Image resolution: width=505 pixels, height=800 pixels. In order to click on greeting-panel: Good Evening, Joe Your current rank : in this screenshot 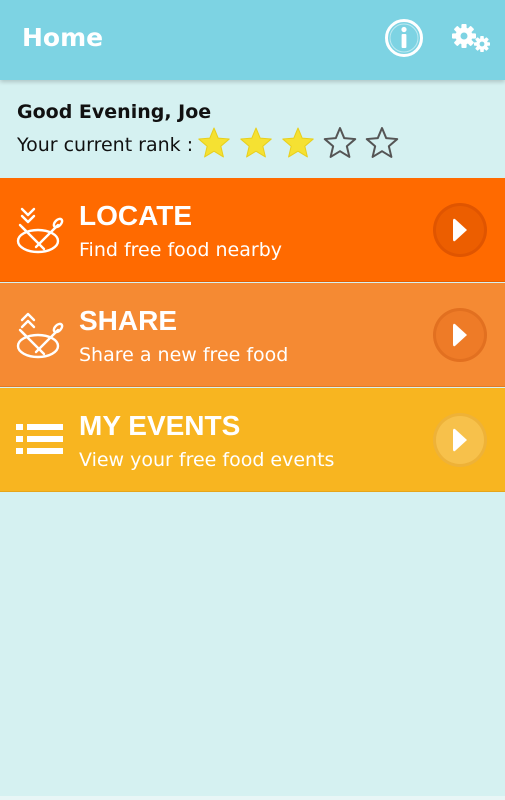, I will do `click(252, 129)`.